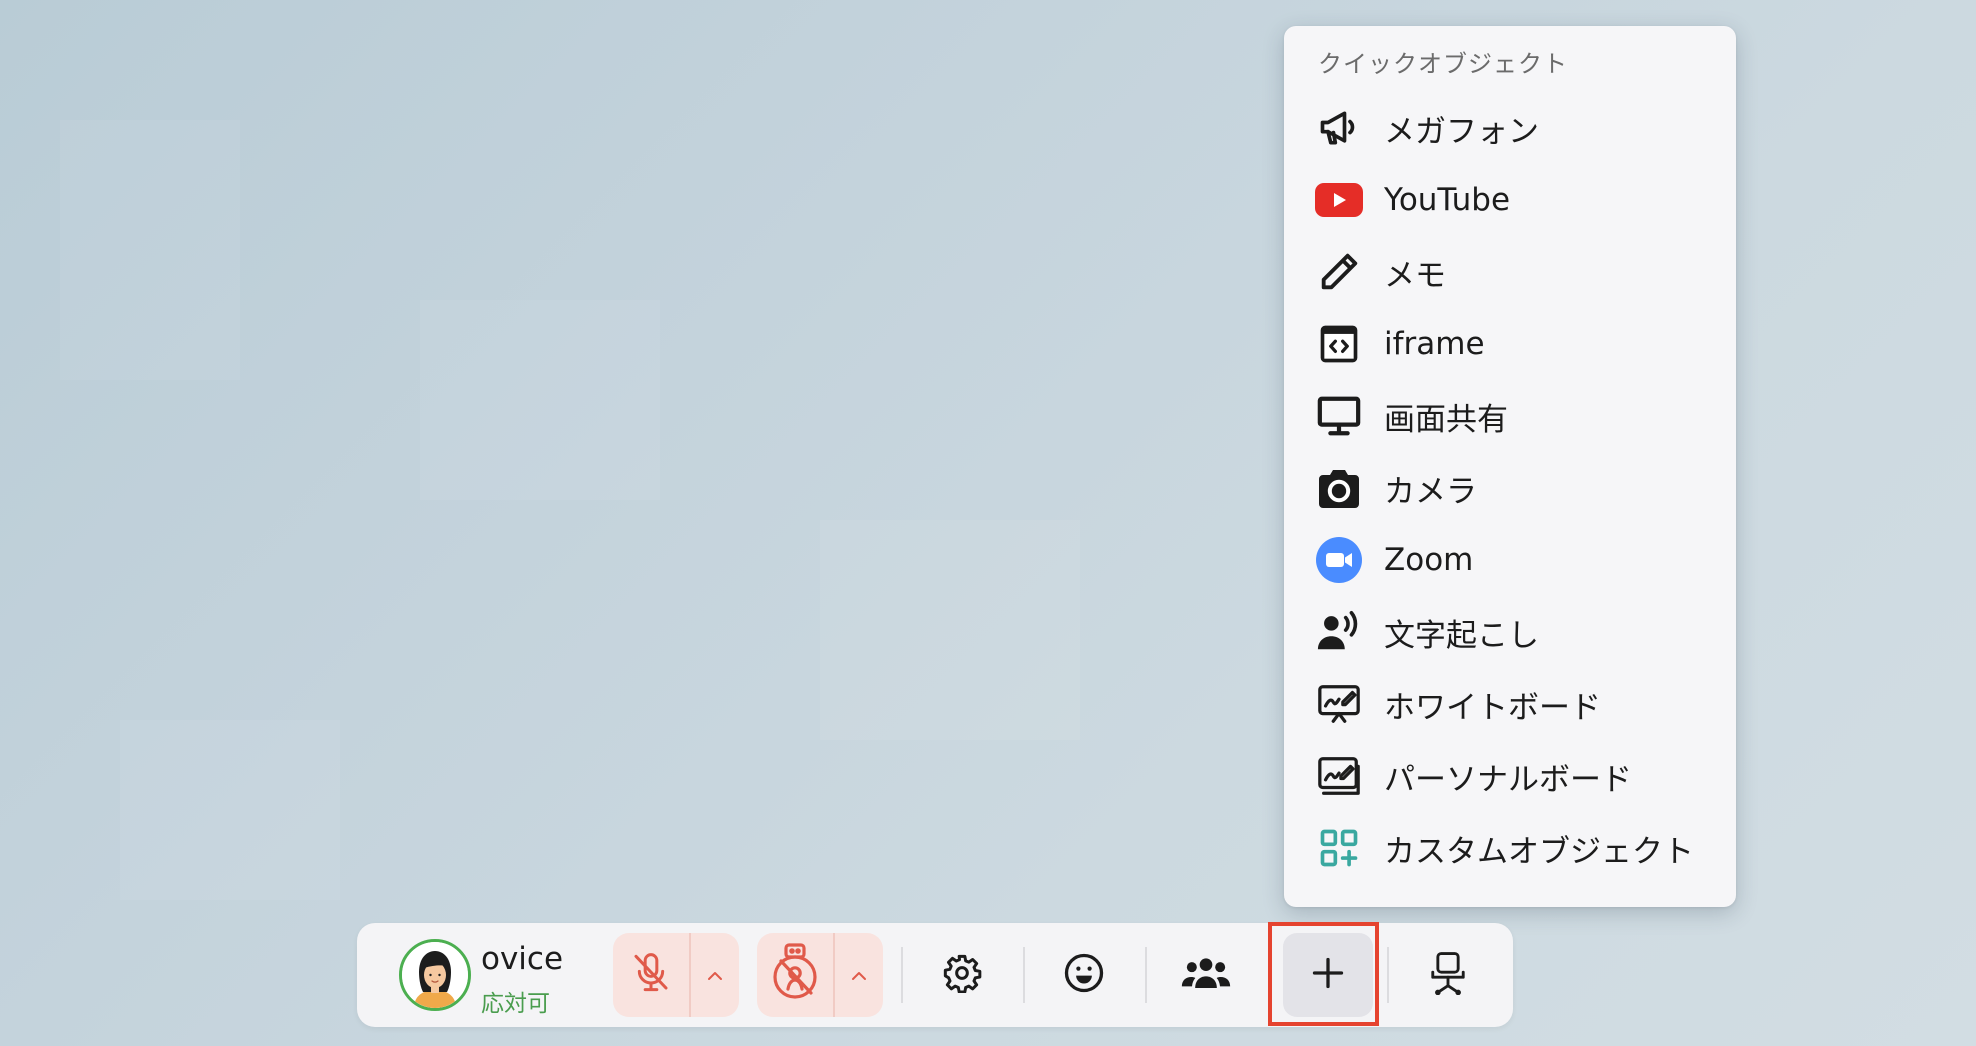 The height and width of the screenshot is (1046, 1976). I want to click on camera-off-icon, so click(795, 975).